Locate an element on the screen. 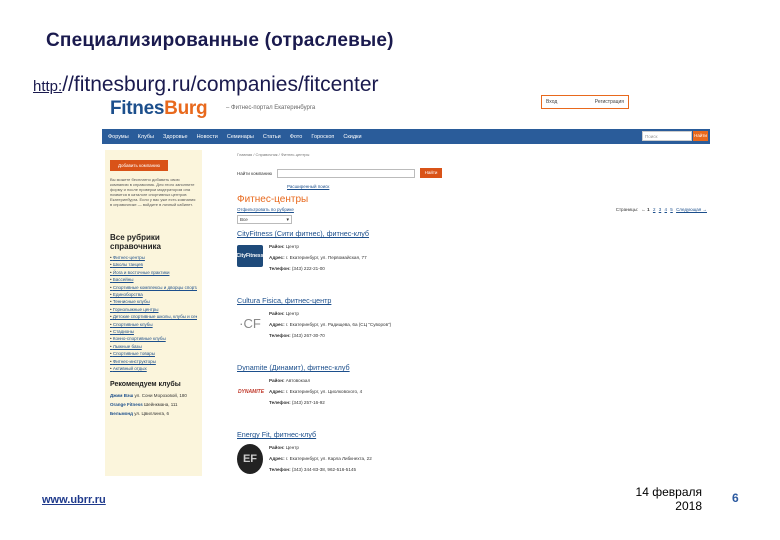 This screenshot has height=540, width=780. add-company-button: Добавить компанию is located at coordinates (139, 165).